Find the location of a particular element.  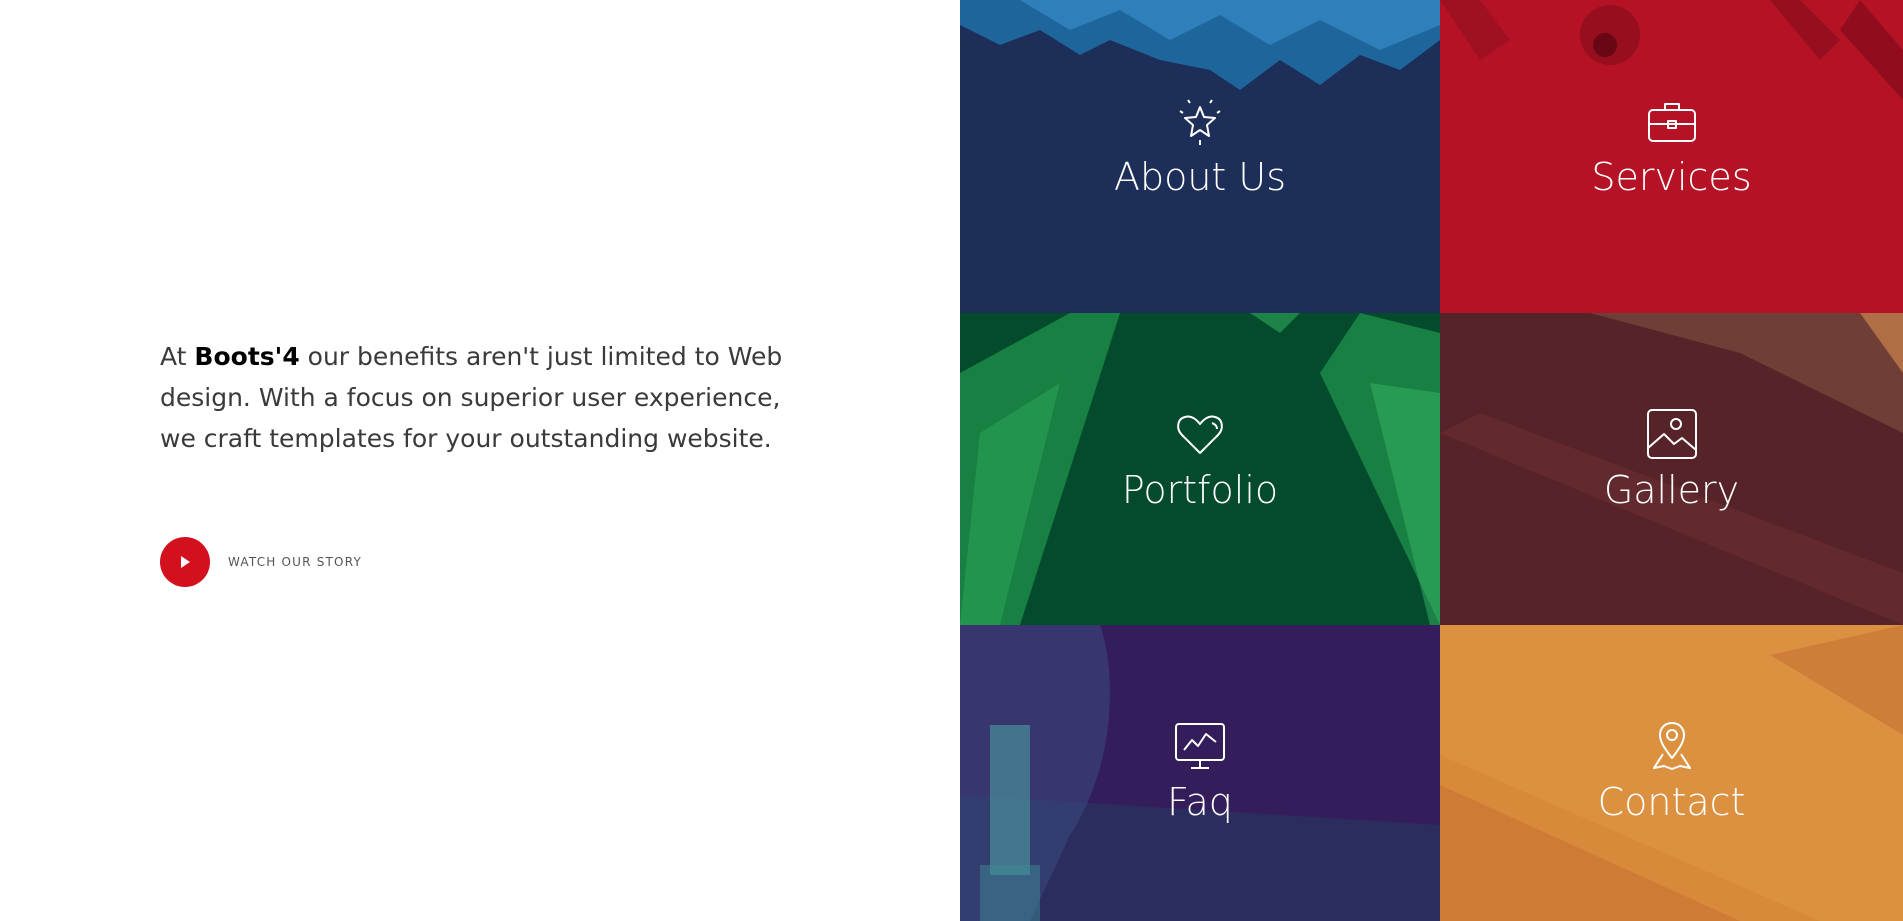

tile-gallery: Gallery is located at coordinates (1671, 469).